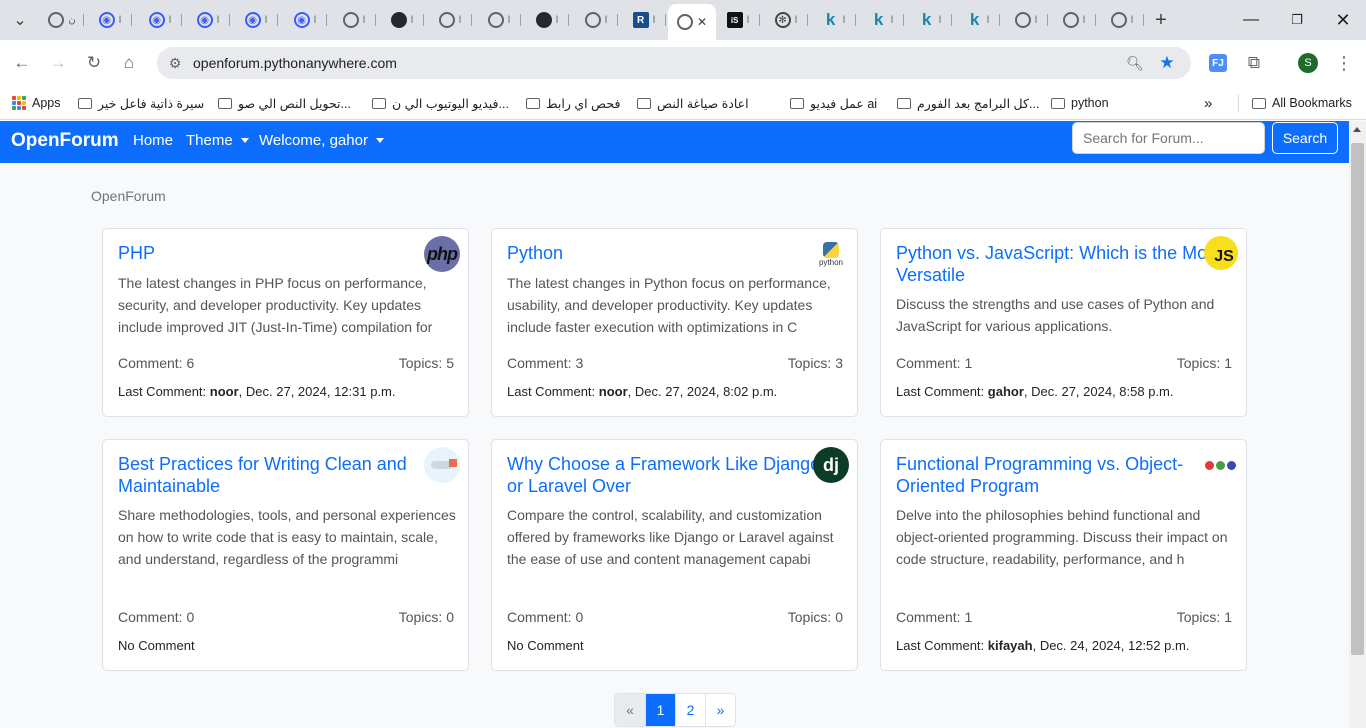  What do you see at coordinates (36, 103) in the screenshot?
I see `bookmark-apps: Apps` at bounding box center [36, 103].